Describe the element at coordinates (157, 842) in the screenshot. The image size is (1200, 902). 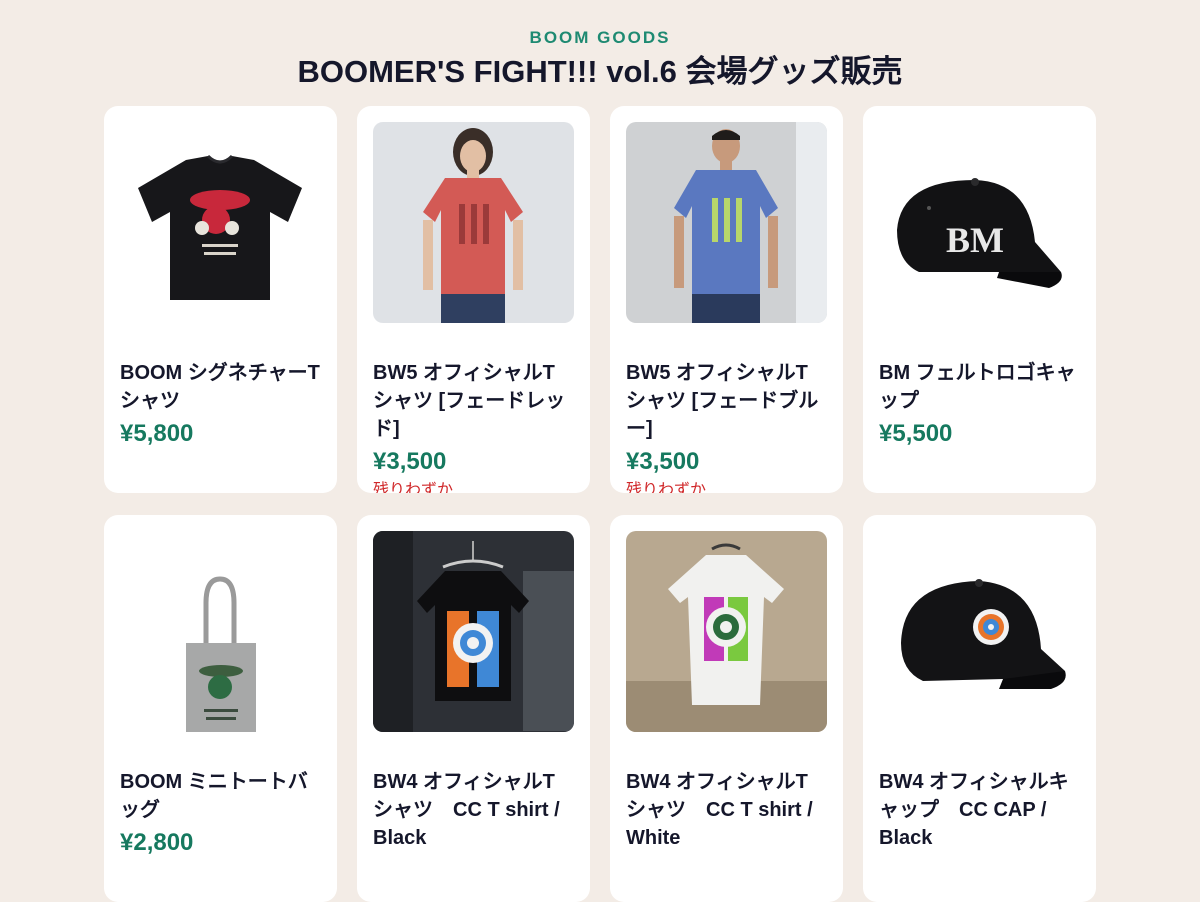
I see `product-price: ¥2,800` at that location.